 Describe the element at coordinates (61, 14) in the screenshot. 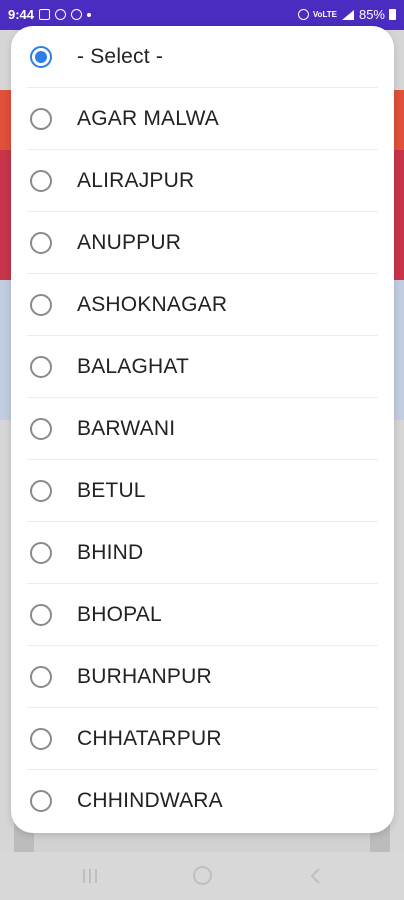

I see `messenger-icon` at that location.